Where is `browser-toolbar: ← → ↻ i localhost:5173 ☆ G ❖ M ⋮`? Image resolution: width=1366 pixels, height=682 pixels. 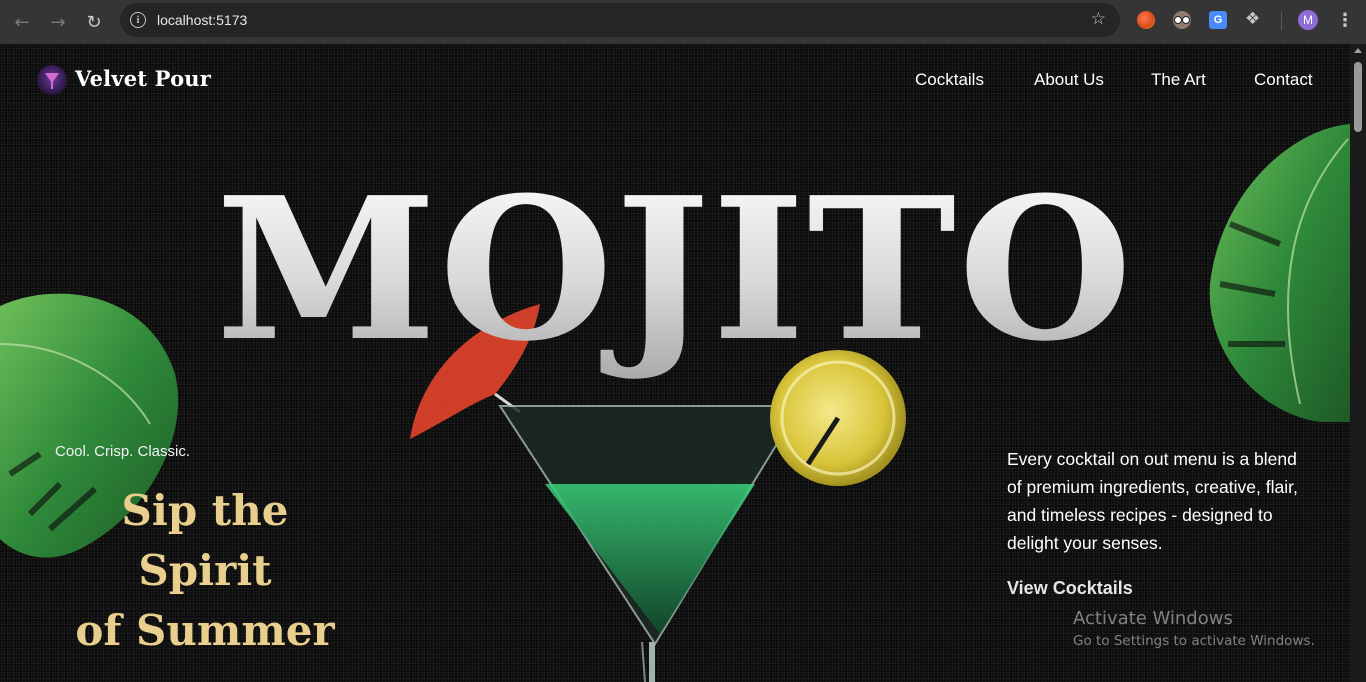
browser-toolbar: ← → ↻ i localhost:5173 ☆ G ❖ M ⋮ is located at coordinates (683, 22).